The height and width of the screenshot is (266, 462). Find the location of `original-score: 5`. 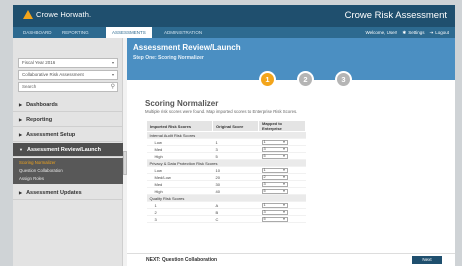

original-score: 5 is located at coordinates (235, 156).